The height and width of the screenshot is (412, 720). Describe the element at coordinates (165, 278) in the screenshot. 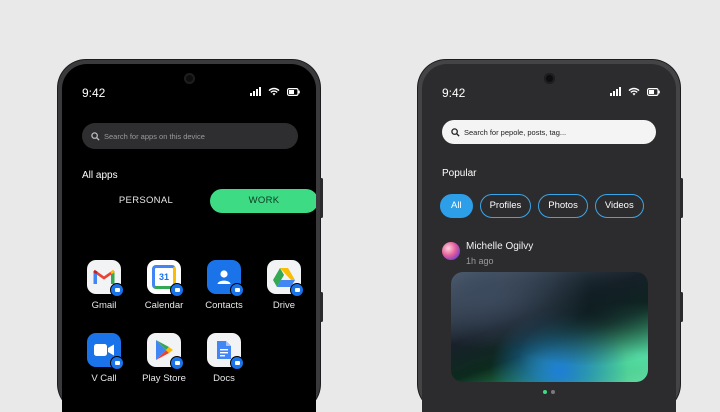

I see `calendar-icon: 31` at that location.